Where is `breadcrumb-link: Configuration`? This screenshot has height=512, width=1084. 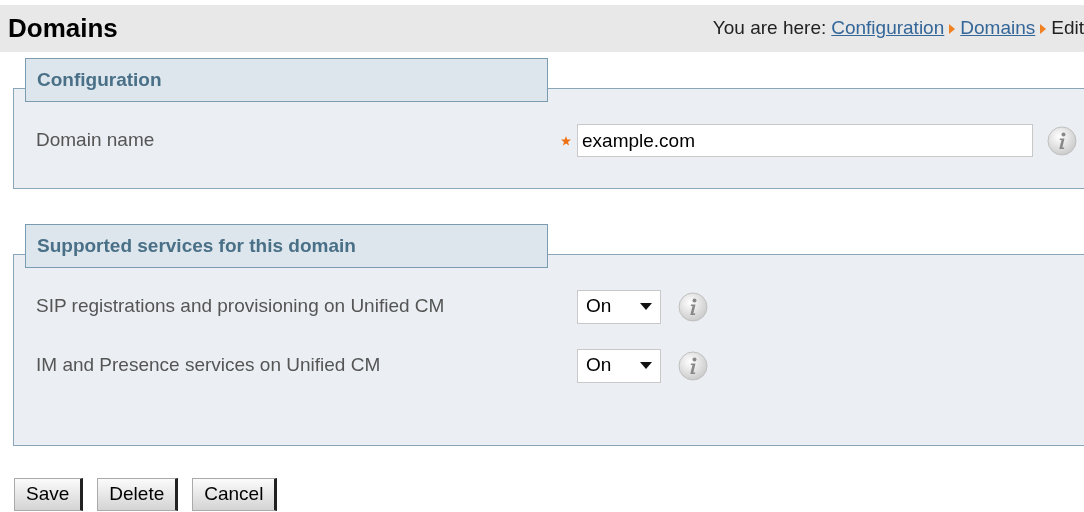
breadcrumb-link: Configuration is located at coordinates (888, 28).